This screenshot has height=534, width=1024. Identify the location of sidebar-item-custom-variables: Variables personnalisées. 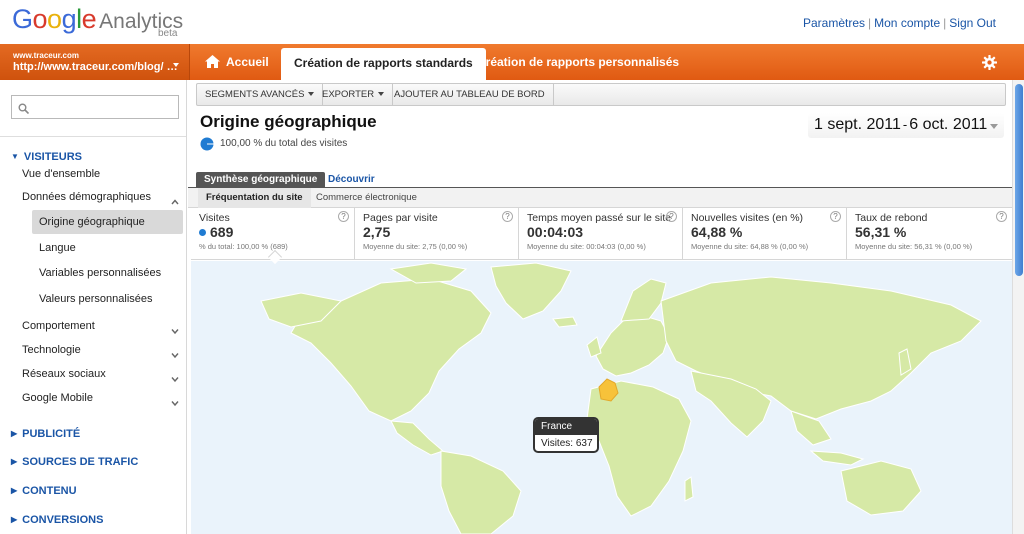
(100, 273).